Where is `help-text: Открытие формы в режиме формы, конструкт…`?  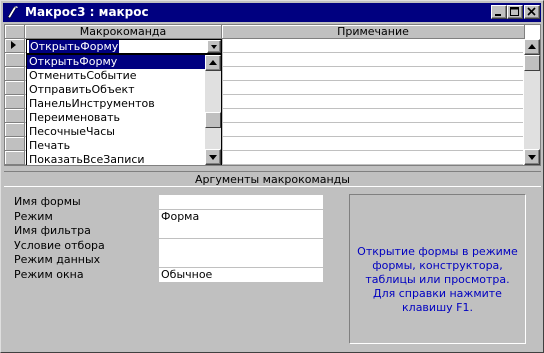 help-text: Открытие формы в режиме формы, конструкт… is located at coordinates (437, 279).